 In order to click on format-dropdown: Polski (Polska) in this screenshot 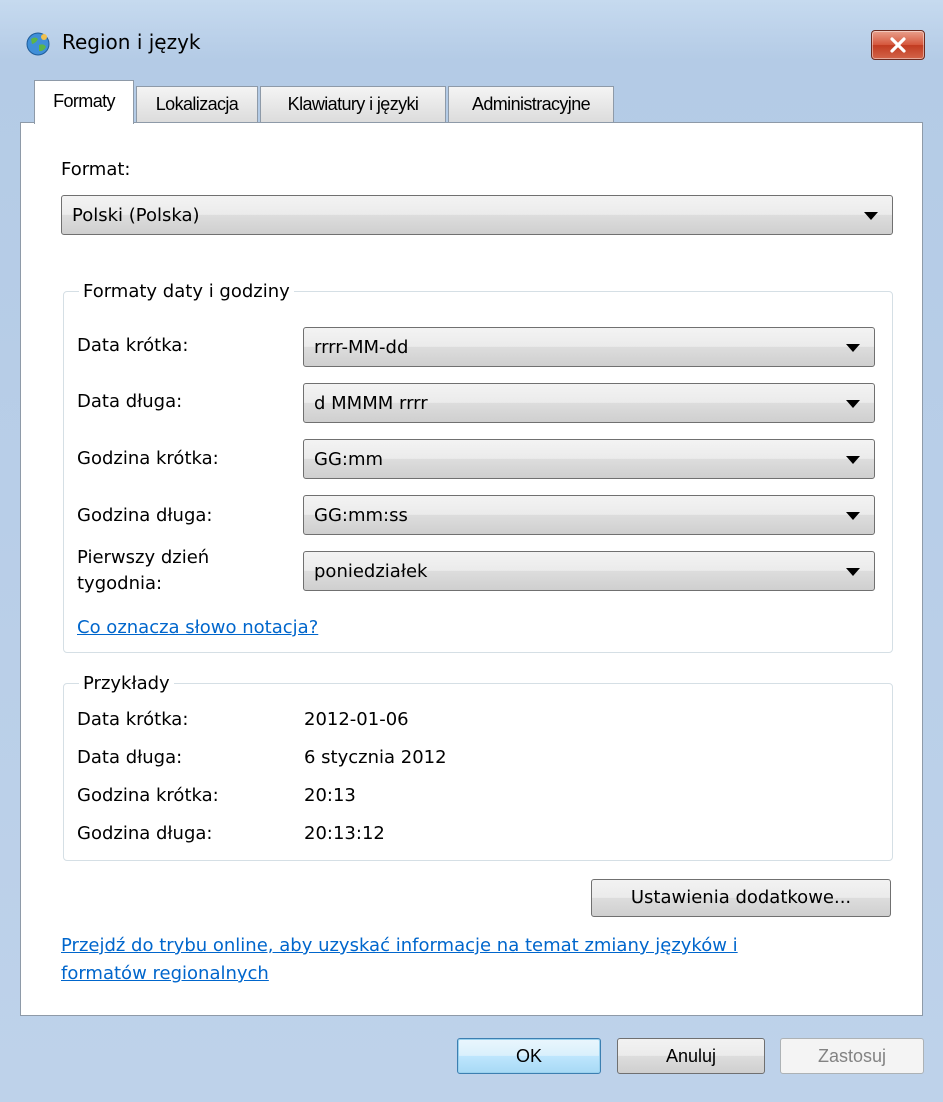, I will do `click(477, 215)`.